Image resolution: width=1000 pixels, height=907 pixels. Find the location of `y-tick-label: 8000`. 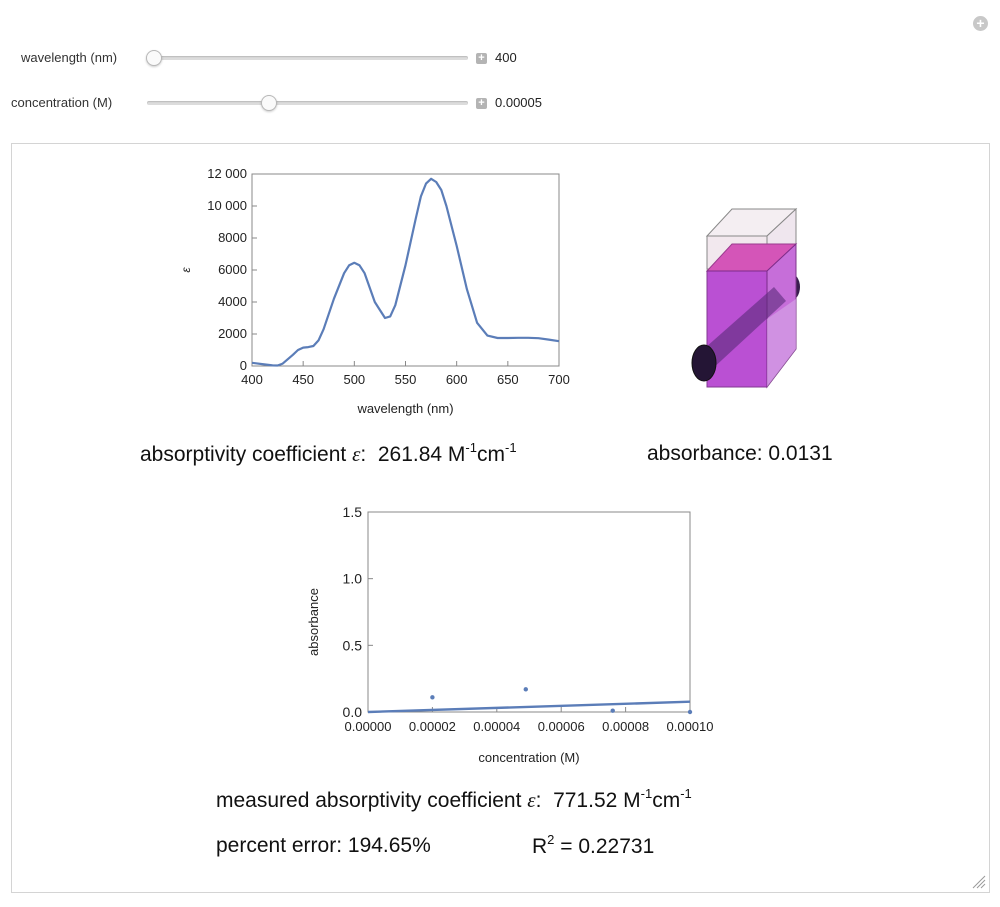

y-tick-label: 8000 is located at coordinates (232, 237).